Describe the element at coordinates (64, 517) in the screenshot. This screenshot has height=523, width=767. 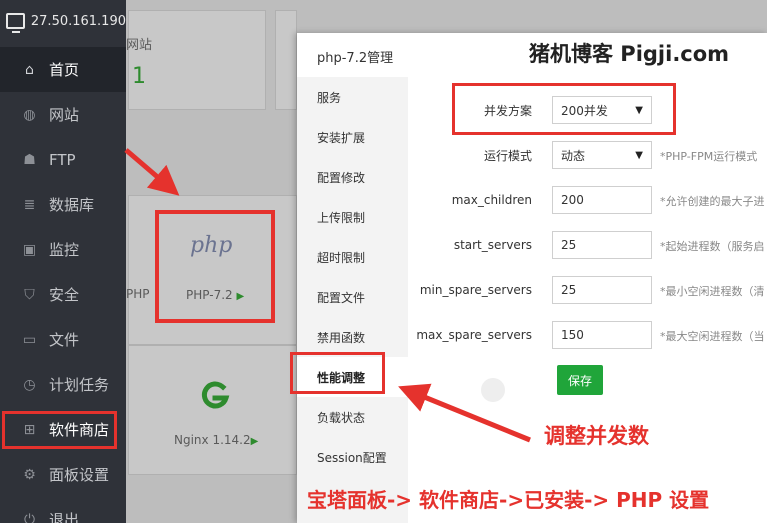
I see `sidebar-item-label: 退出` at that location.